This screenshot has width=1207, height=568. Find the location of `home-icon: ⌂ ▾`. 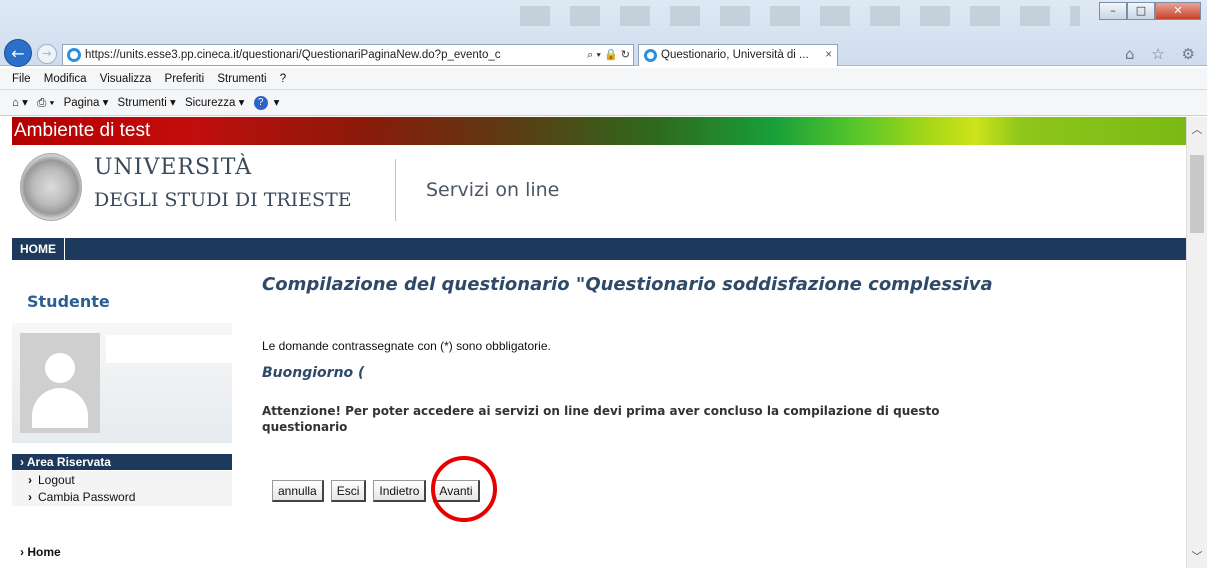

home-icon: ⌂ ▾ is located at coordinates (20, 103).